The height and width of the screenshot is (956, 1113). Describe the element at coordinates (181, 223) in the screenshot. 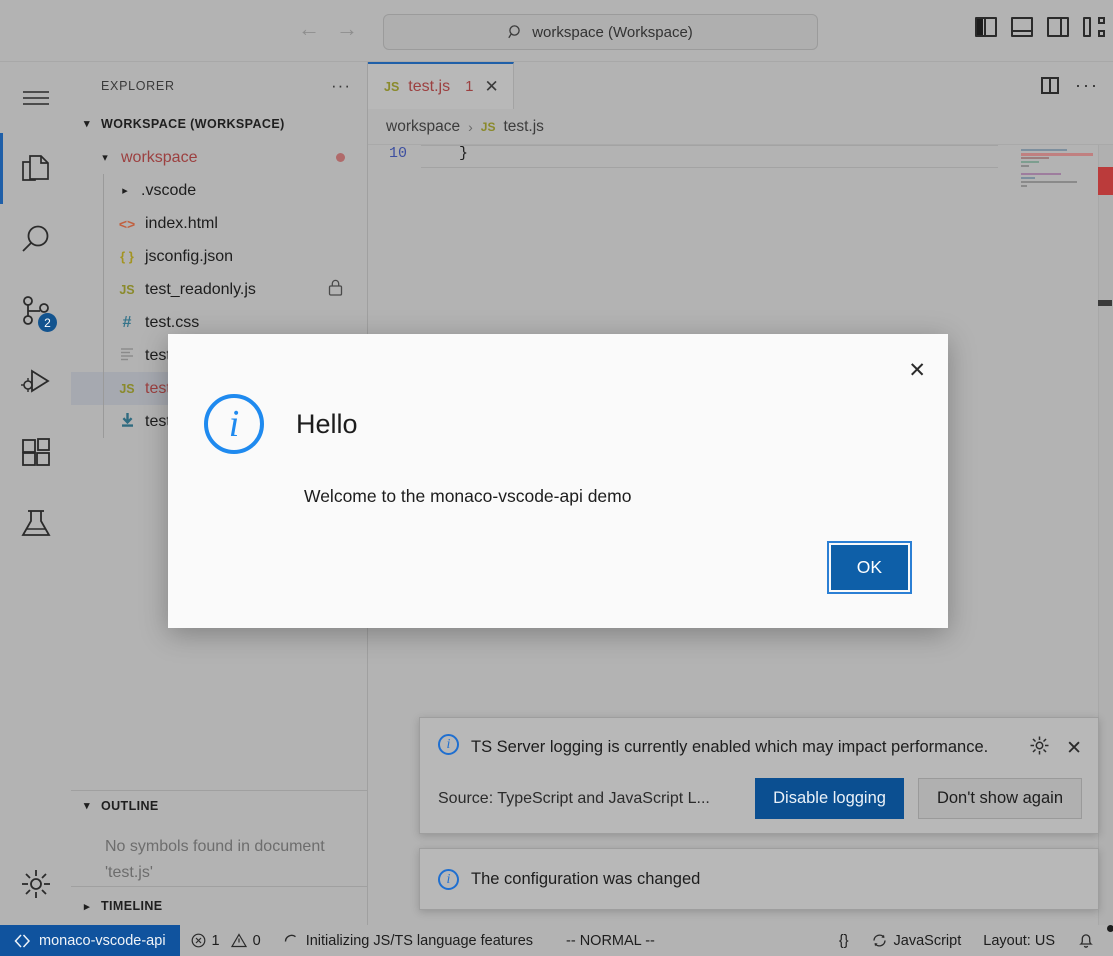

I see `file-label: index.html` at that location.